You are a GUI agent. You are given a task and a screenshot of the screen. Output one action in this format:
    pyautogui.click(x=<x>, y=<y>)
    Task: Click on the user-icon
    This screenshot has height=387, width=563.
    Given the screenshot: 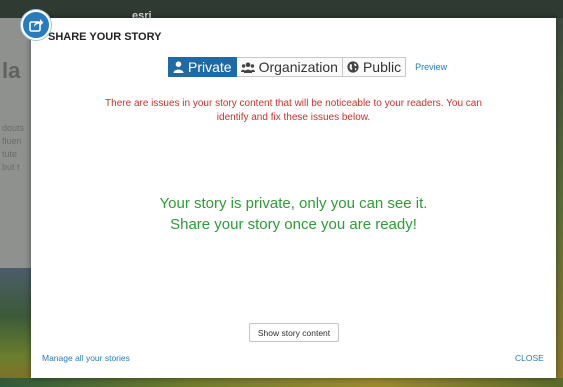 What is the action you would take?
    pyautogui.click(x=178, y=67)
    